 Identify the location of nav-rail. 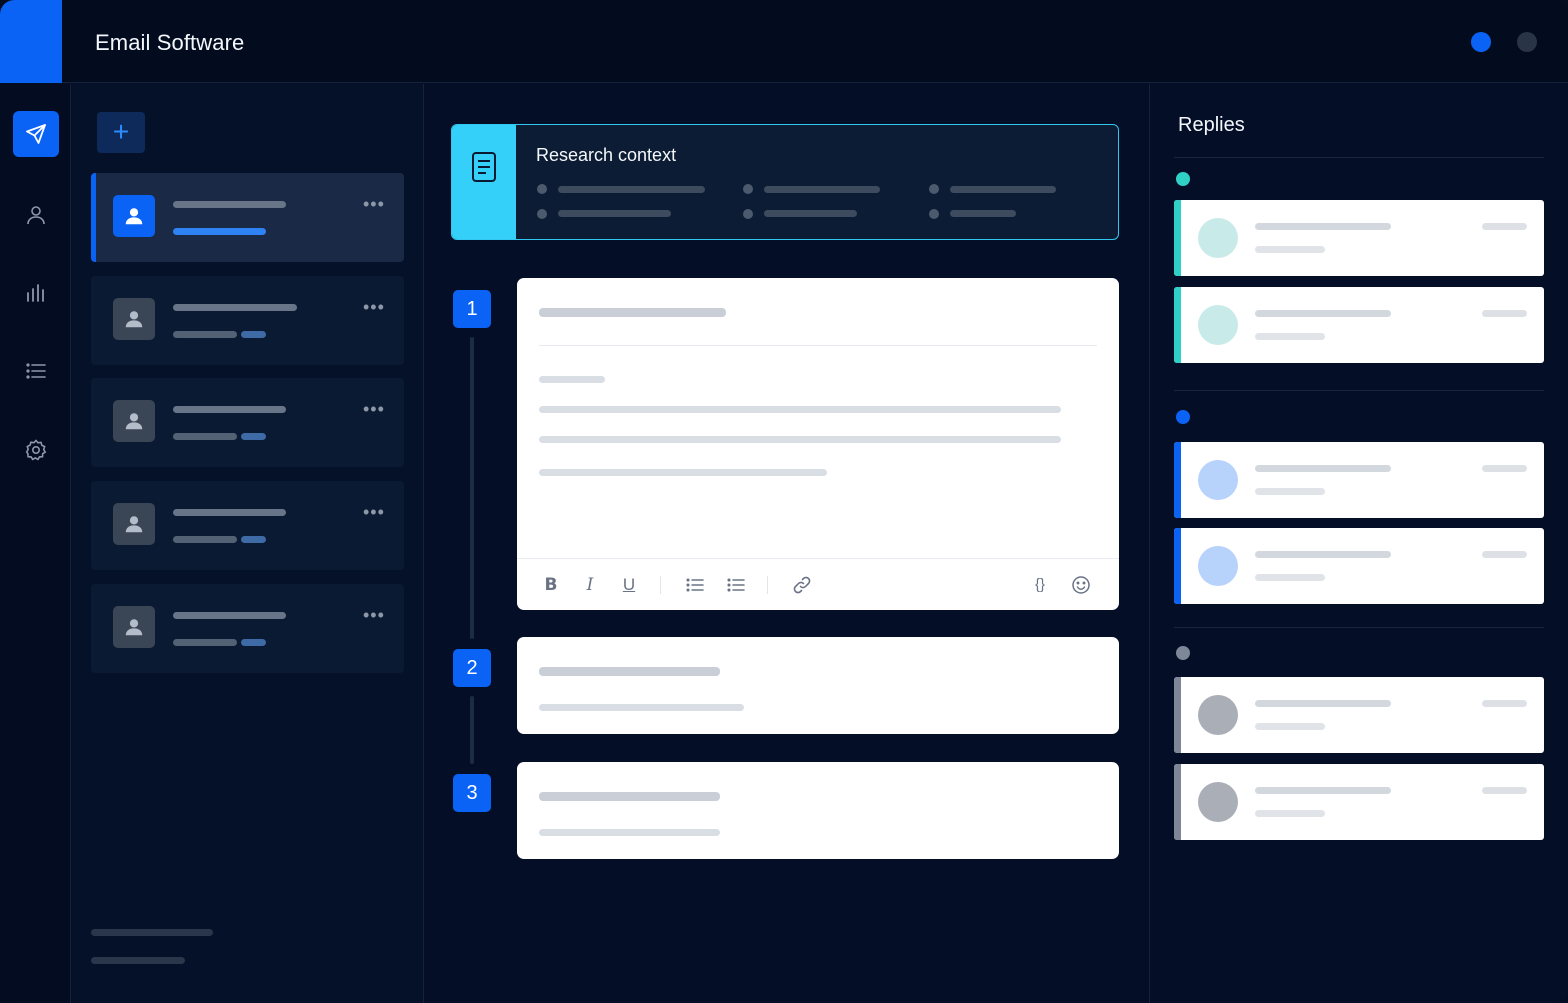
(35, 543).